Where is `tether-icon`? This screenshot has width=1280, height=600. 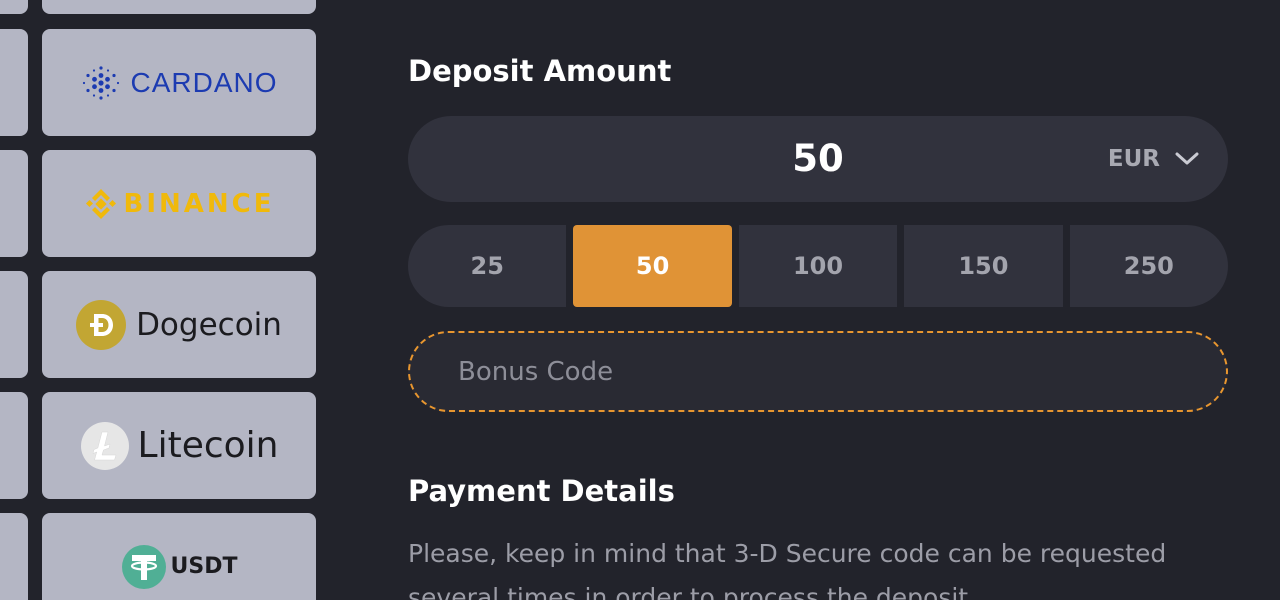
tether-icon is located at coordinates (144, 567).